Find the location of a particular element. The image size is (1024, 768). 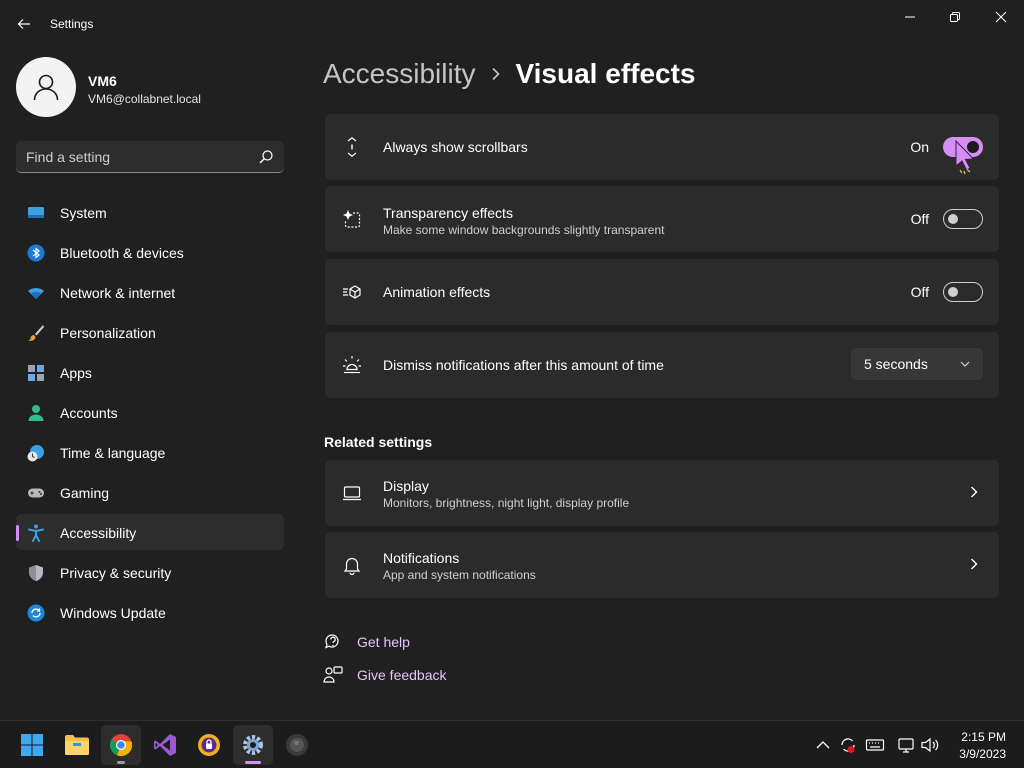

taskbar-visual-studio is located at coordinates (165, 745).